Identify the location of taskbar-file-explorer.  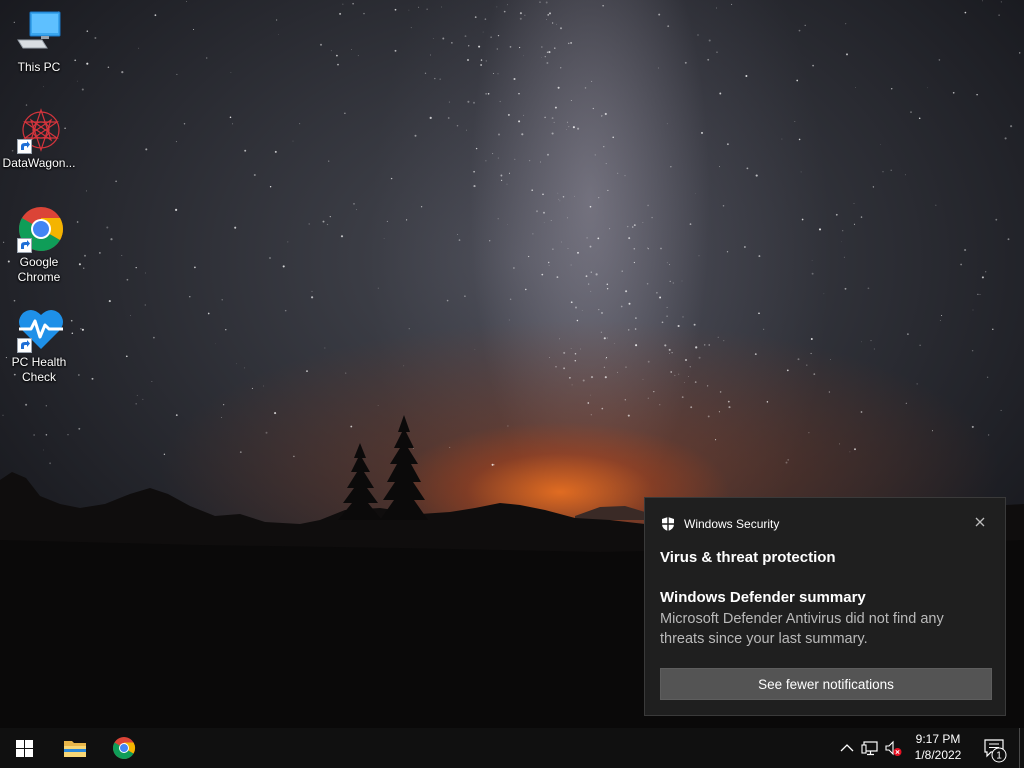
(75, 748).